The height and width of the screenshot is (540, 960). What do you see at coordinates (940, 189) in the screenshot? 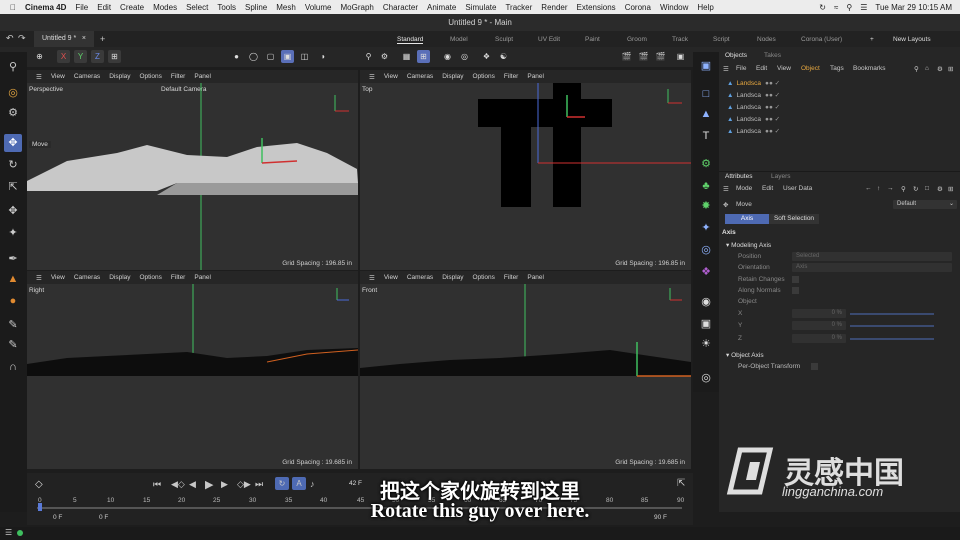
I see `settings-icon: ⚙` at bounding box center [940, 189].